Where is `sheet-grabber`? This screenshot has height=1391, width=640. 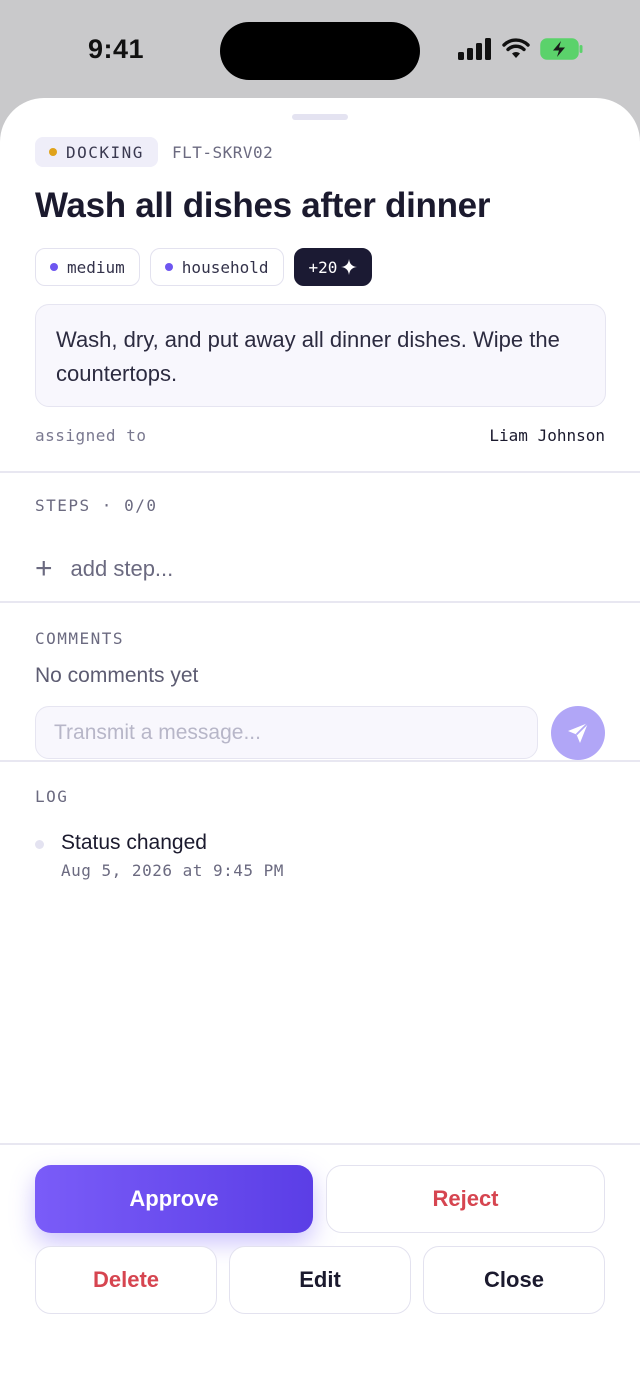
sheet-grabber is located at coordinates (320, 117).